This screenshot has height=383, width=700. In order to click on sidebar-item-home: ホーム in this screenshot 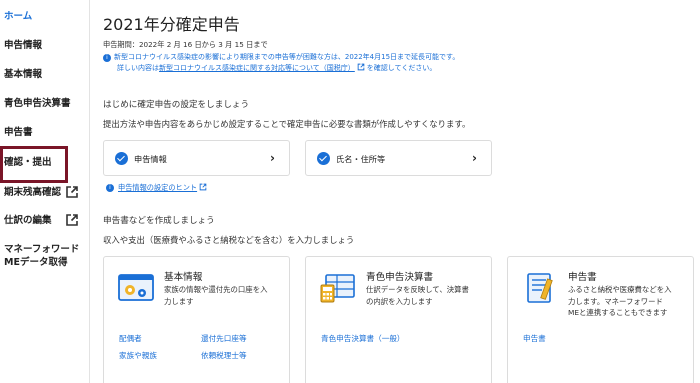, I will do `click(44, 16)`.